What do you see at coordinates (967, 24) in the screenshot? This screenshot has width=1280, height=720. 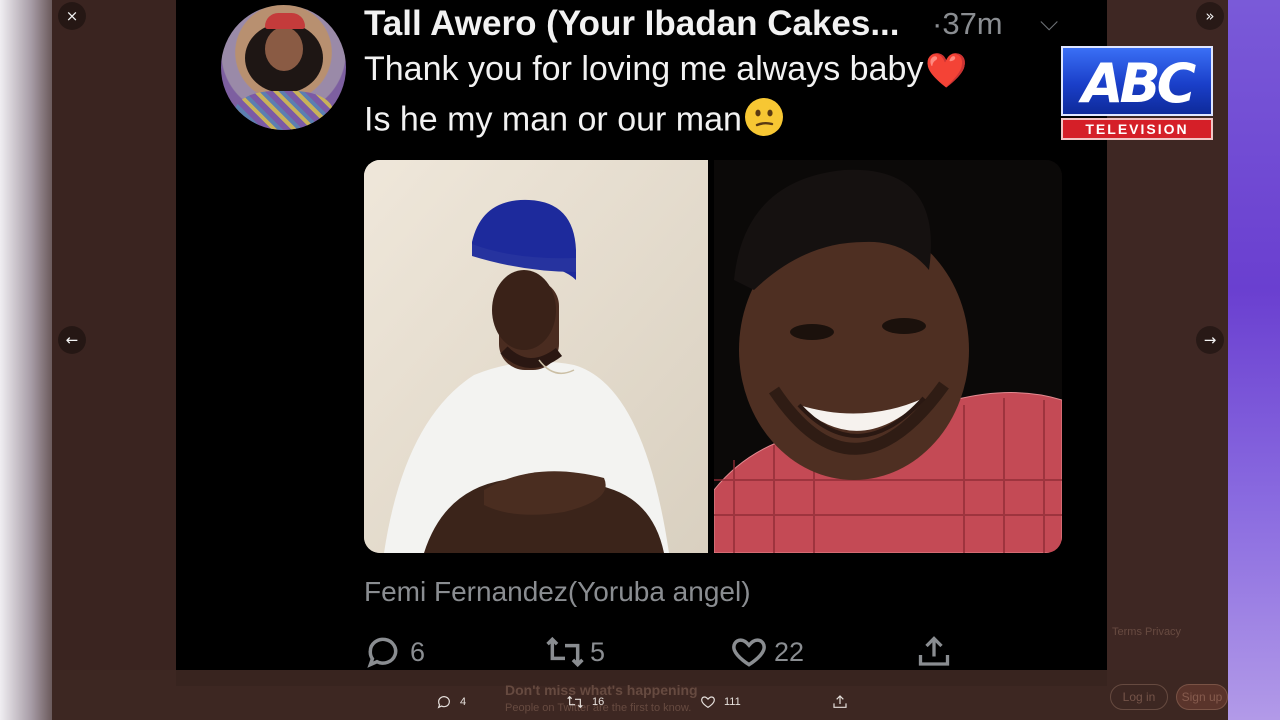 I see `tweet-time: ·37m` at bounding box center [967, 24].